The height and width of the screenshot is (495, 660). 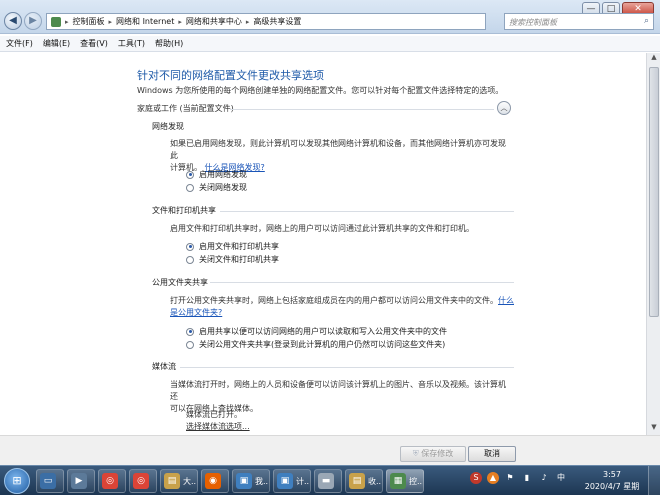 I want to click on clock-date: 2020/4/7 星期二, so click(x=612, y=488).